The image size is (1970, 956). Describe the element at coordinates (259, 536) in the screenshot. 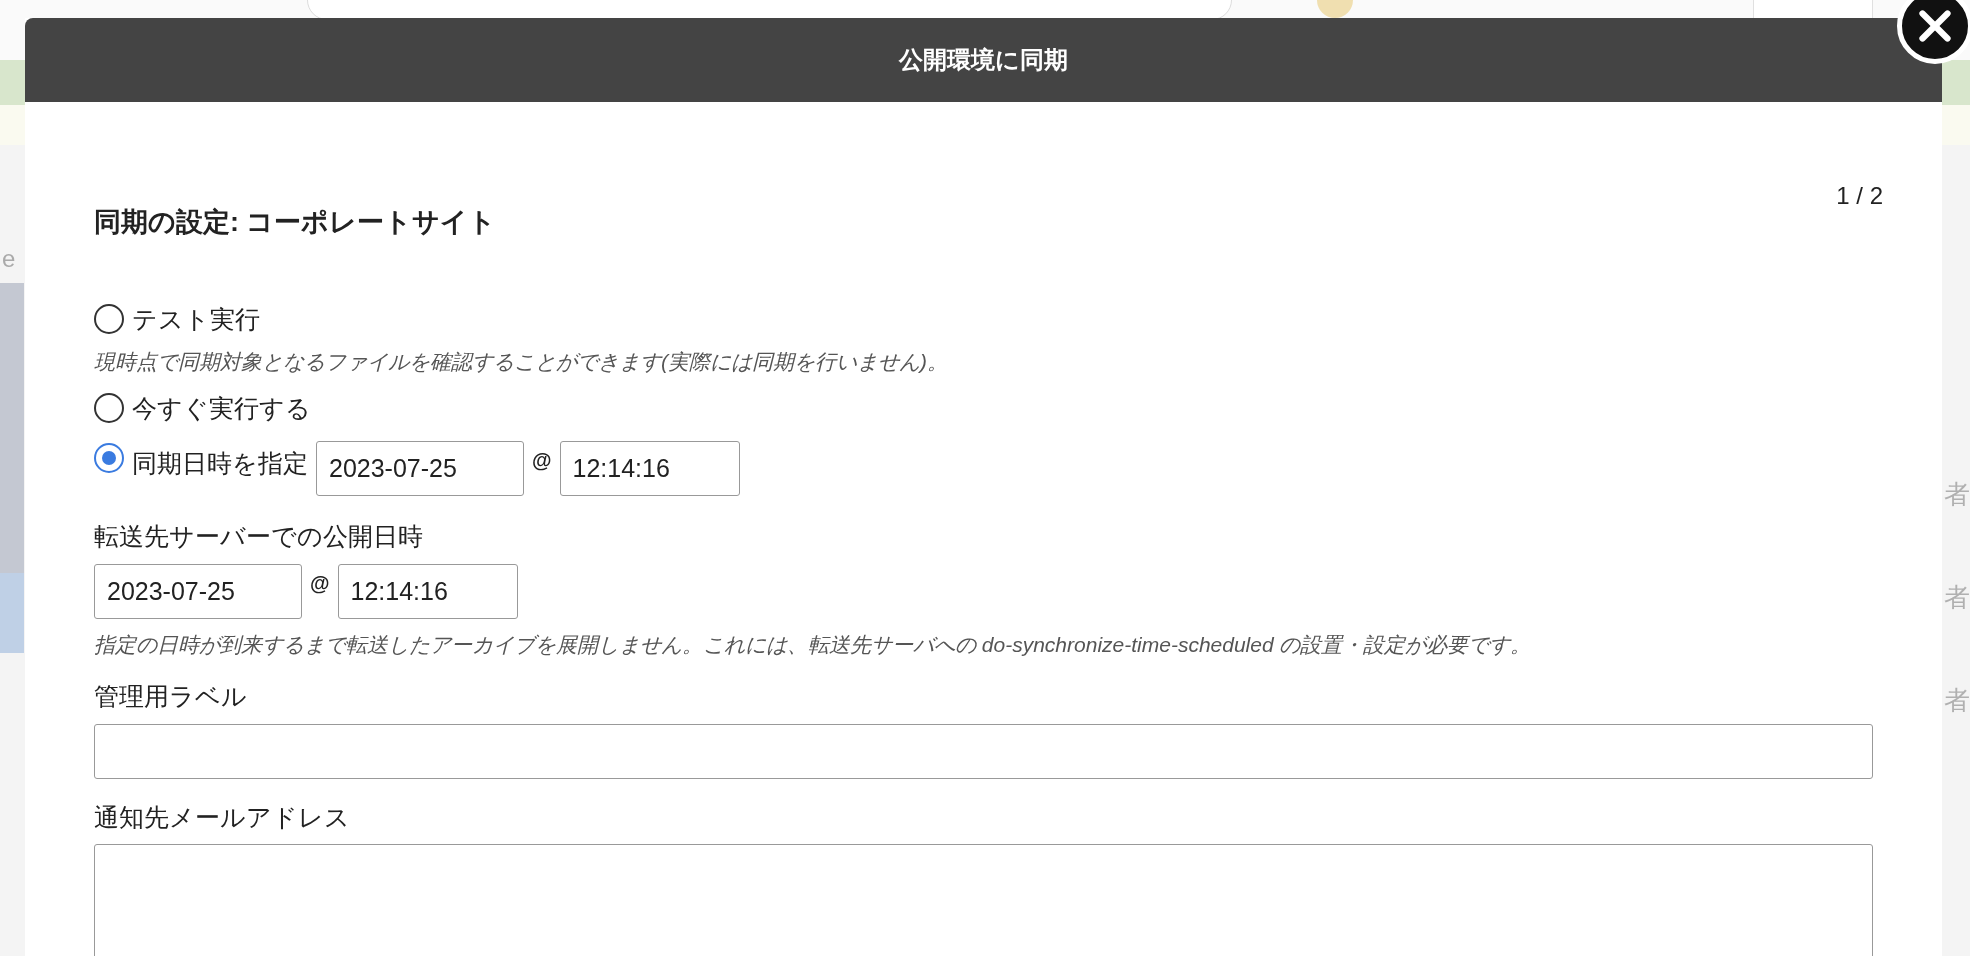

I see `field-label: 転送先サーバーでの公開日時` at that location.